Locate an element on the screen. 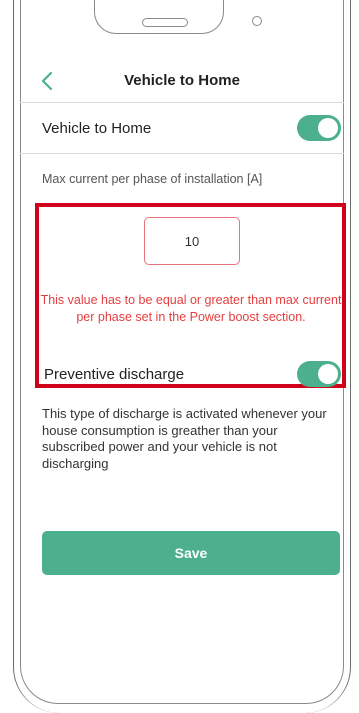 This screenshot has width=359, height=713. max-current-input: 10 is located at coordinates (192, 241).